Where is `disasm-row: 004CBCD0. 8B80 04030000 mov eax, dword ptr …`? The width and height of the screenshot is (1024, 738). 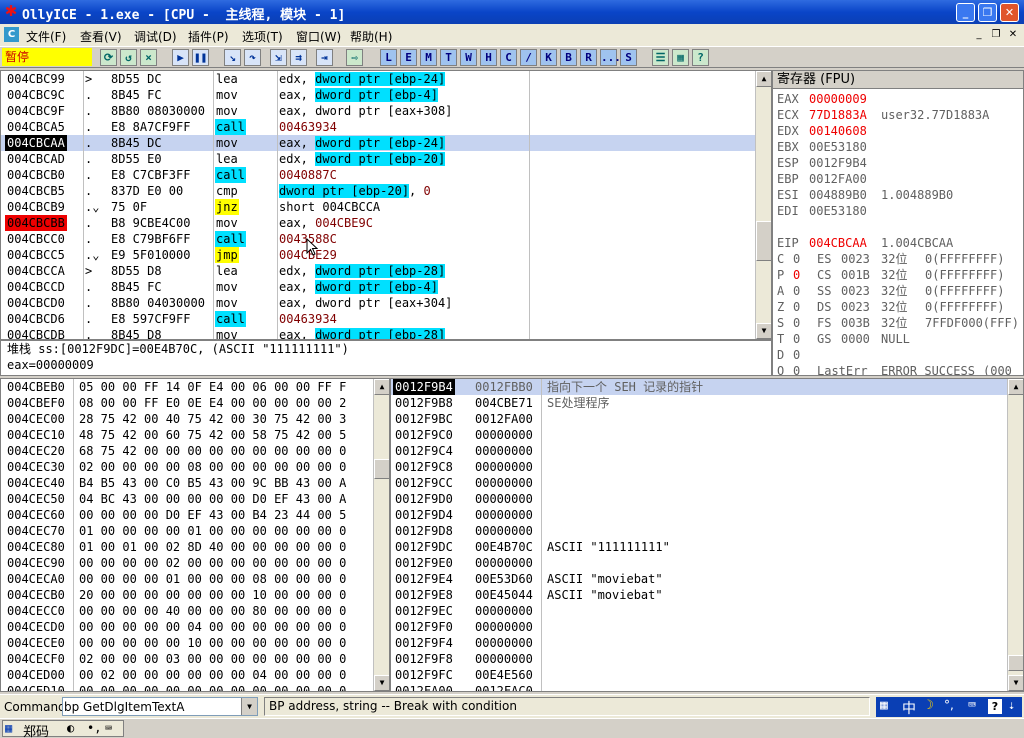 disasm-row: 004CBCD0. 8B80 04030000 mov eax, dword ptr … is located at coordinates (379, 303).